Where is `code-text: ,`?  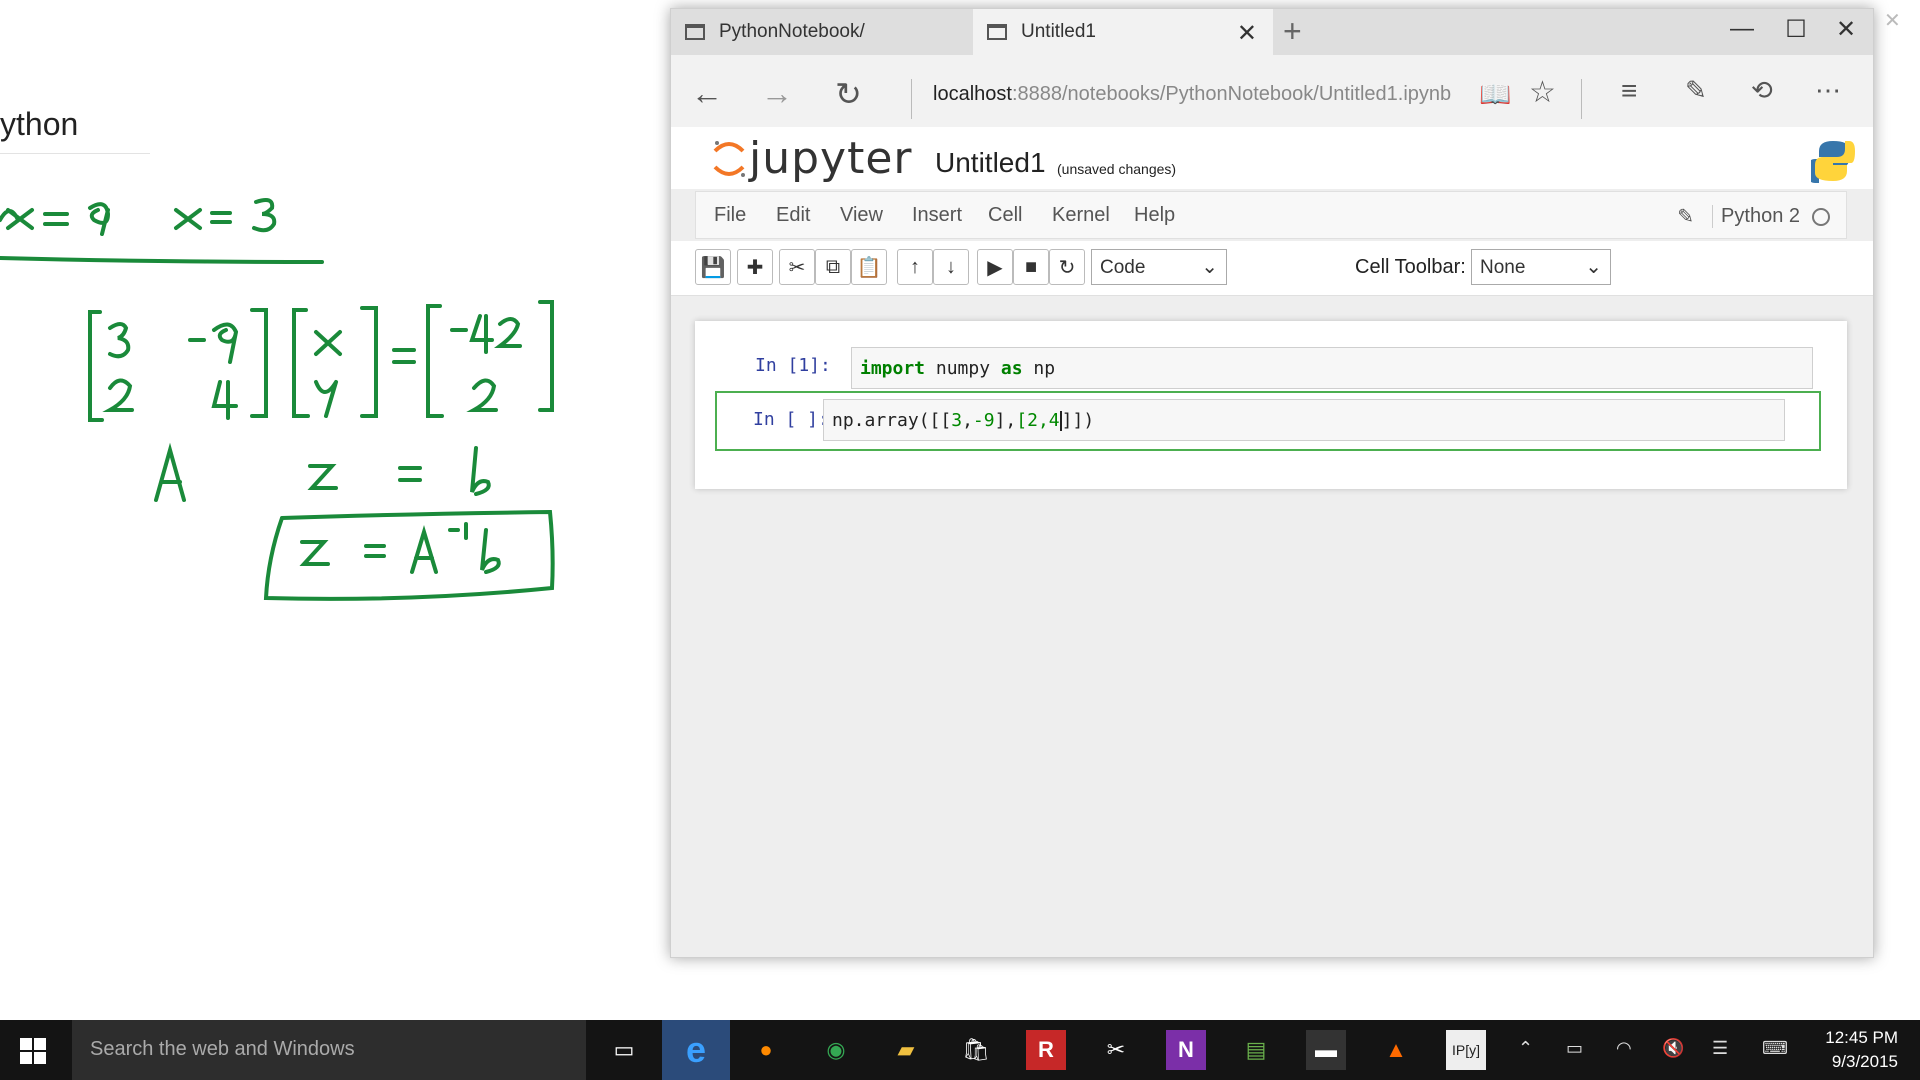 code-text: , is located at coordinates (967, 420).